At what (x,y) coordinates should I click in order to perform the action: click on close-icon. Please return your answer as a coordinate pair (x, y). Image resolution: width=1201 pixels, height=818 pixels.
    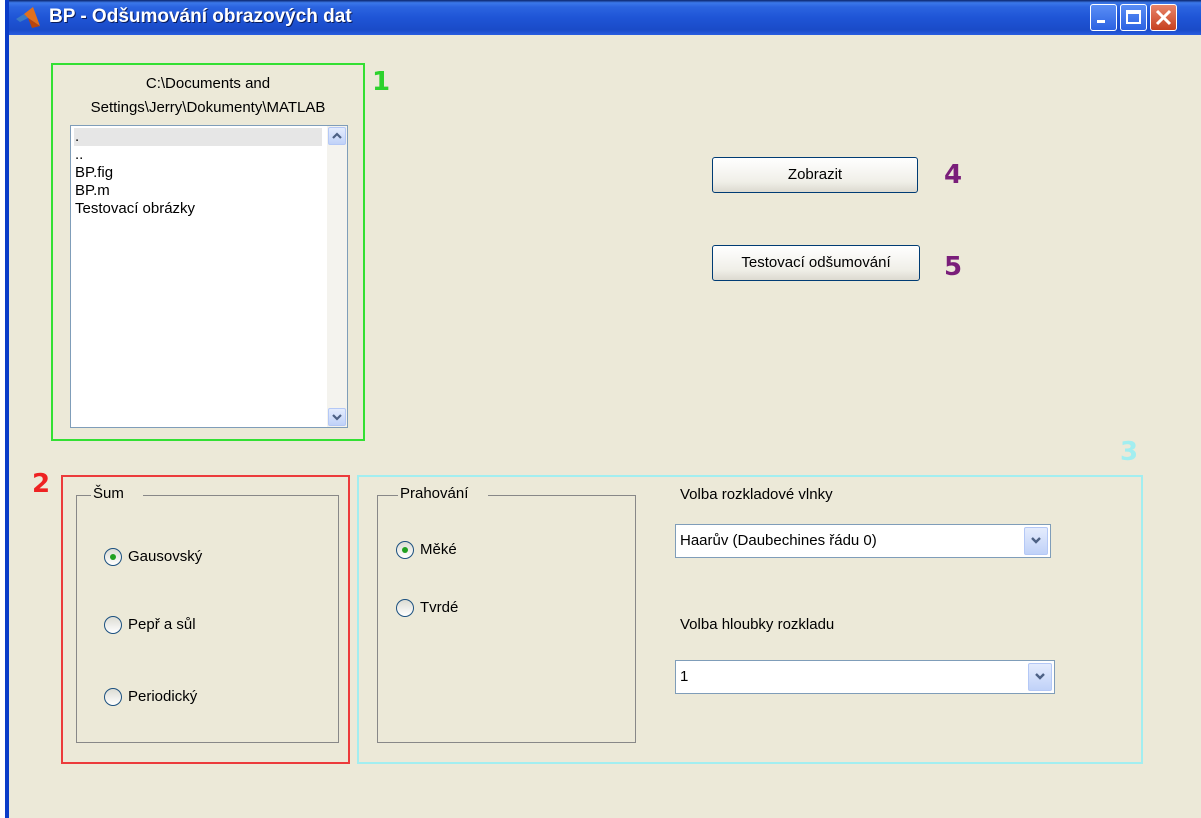
    Looking at the image, I should click on (1163, 17).